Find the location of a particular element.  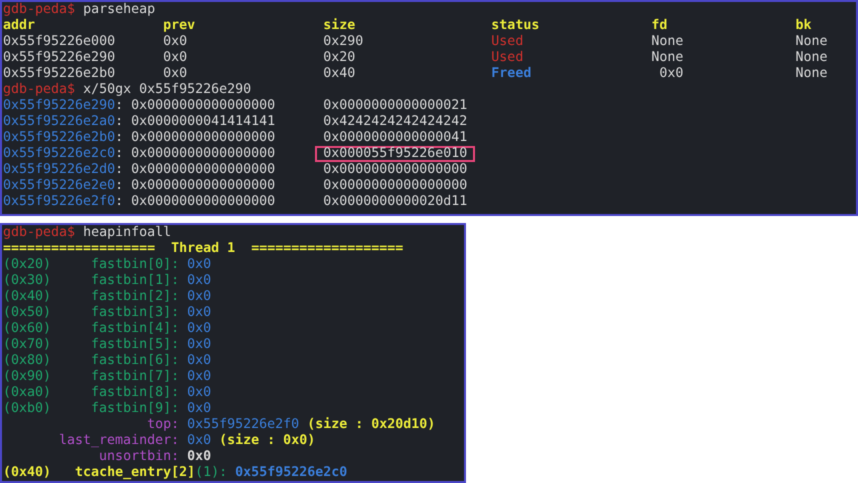

command-text: parseheap is located at coordinates (119, 10).